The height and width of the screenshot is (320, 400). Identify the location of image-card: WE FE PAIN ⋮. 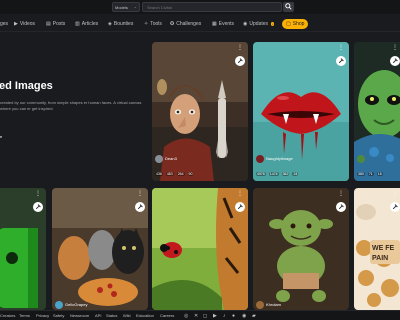
(377, 249).